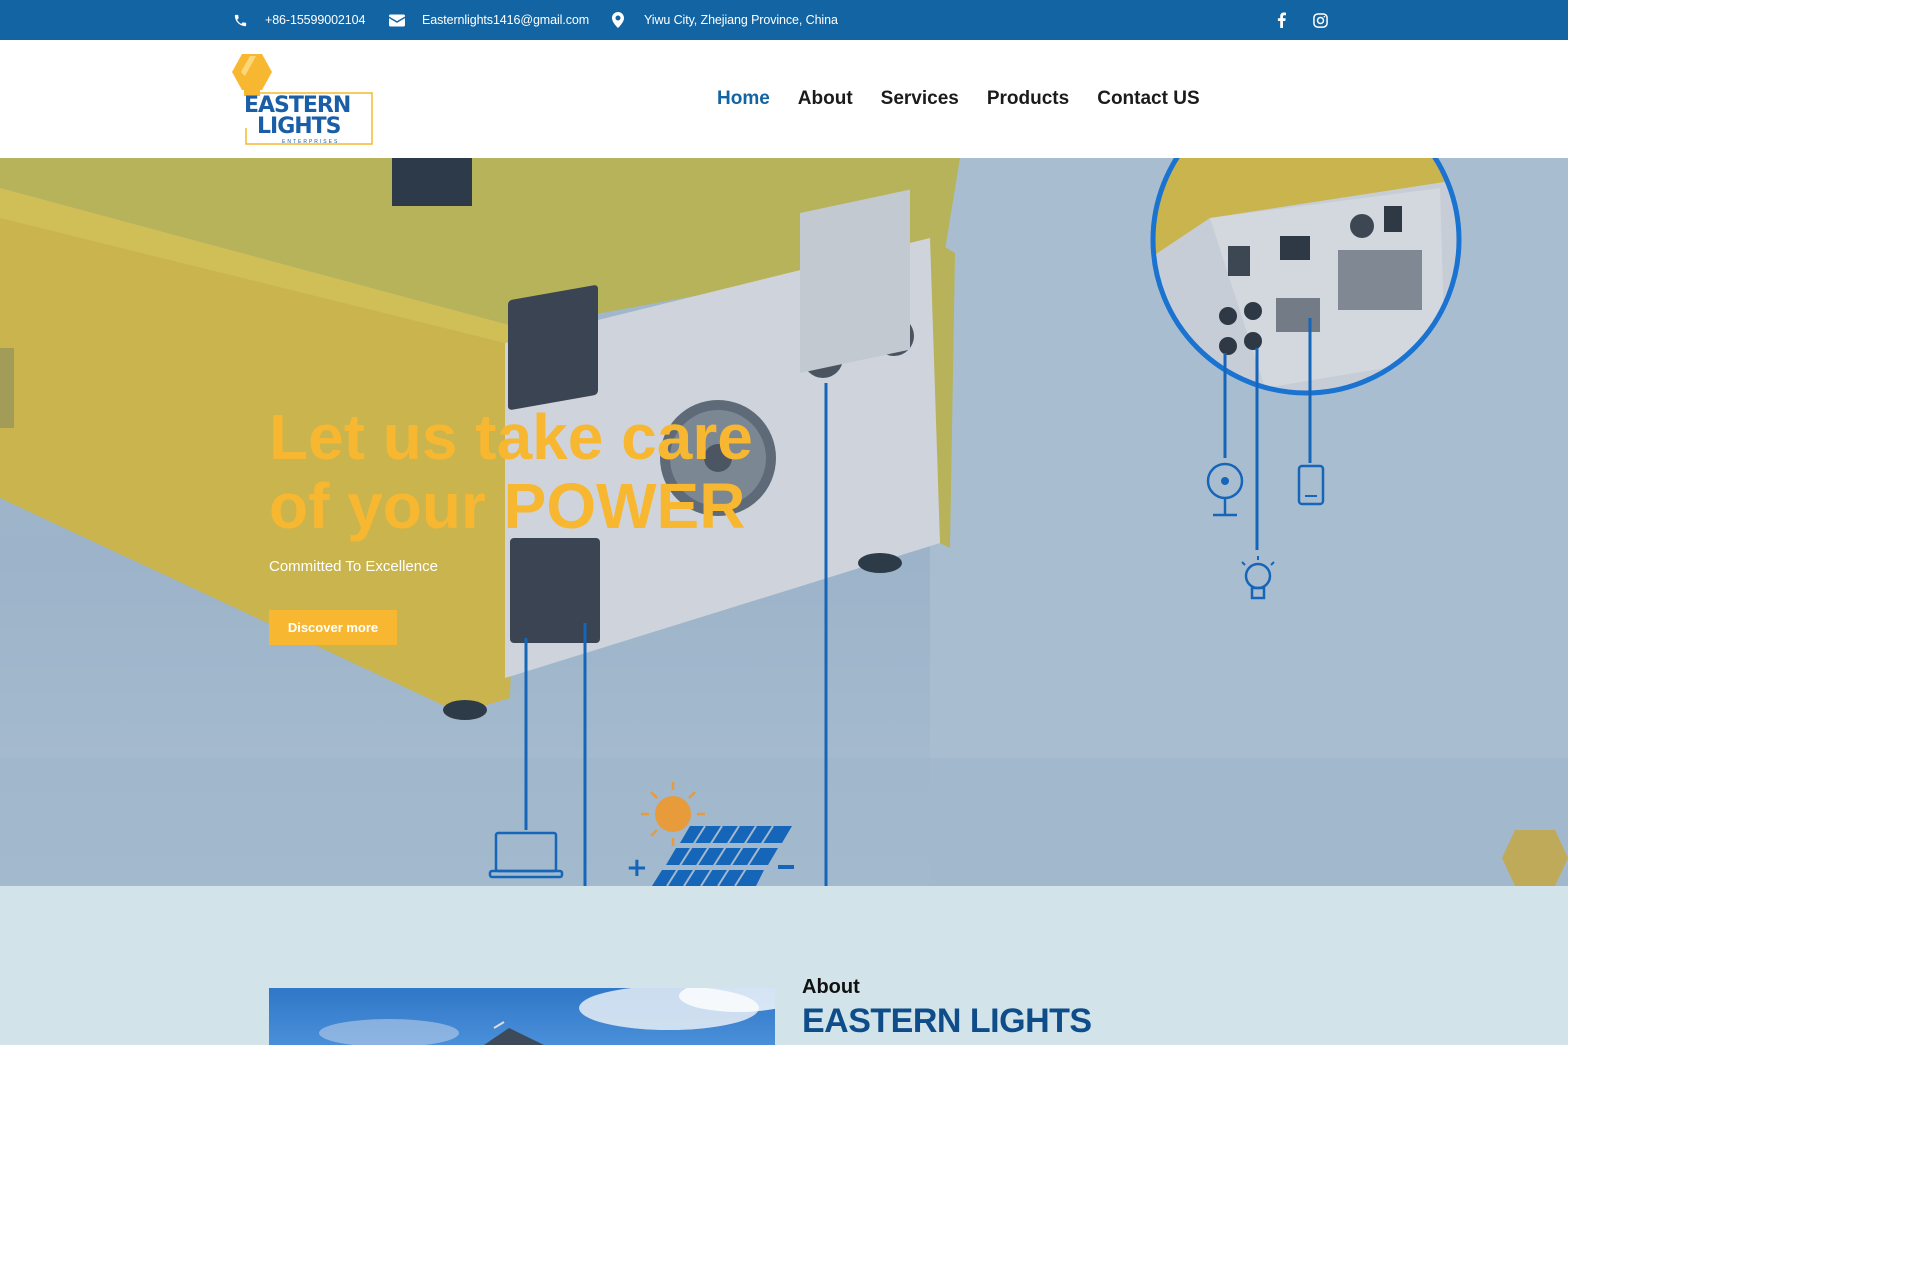  What do you see at coordinates (1300, 20) in the screenshot?
I see `social-links` at bounding box center [1300, 20].